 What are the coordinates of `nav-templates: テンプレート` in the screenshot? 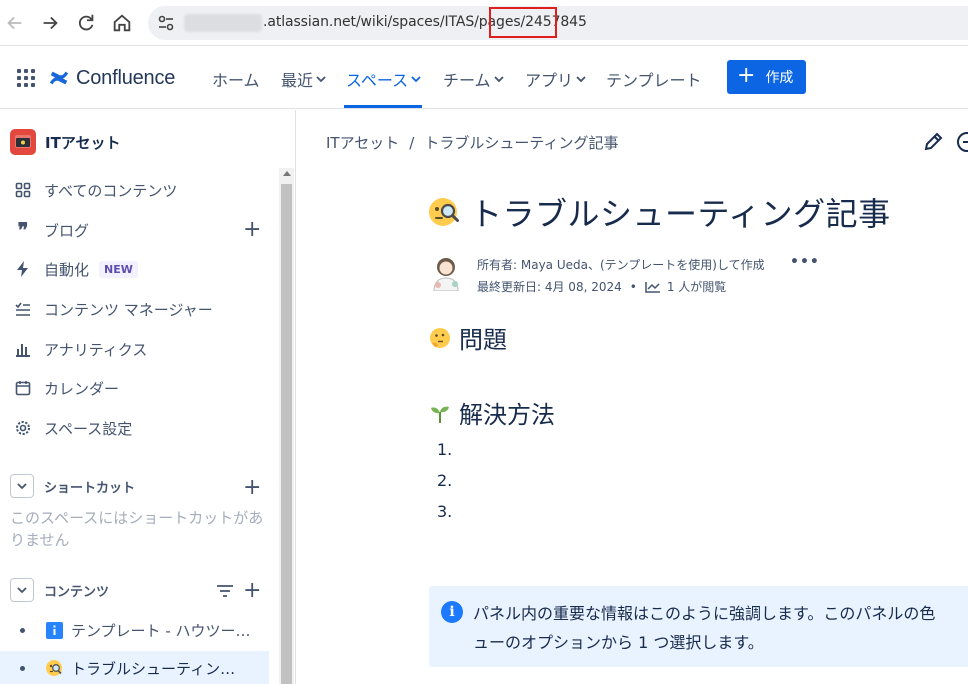 It's located at (654, 79).